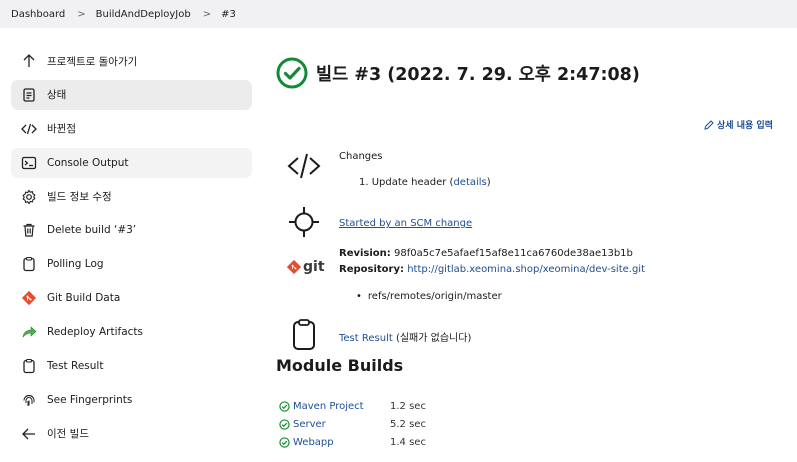 The image size is (797, 462). Describe the element at coordinates (406, 182) in the screenshot. I see `change-item-text: 1. Update header (` at that location.